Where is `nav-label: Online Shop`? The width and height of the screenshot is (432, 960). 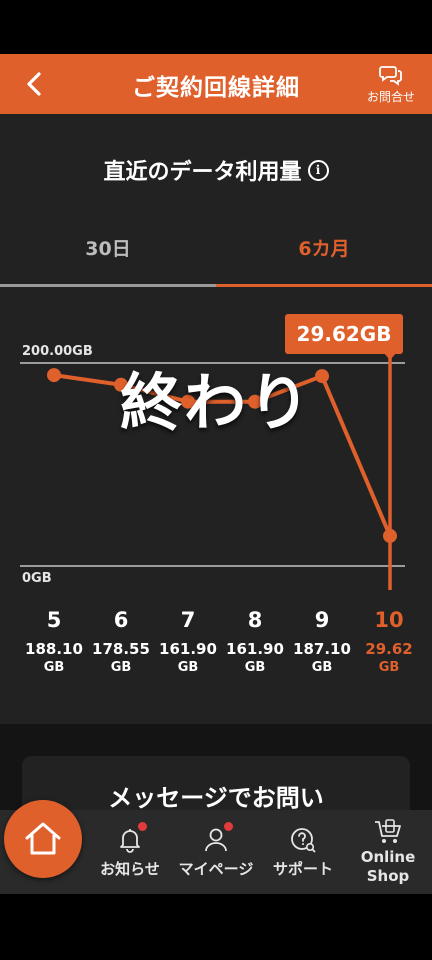
nav-label: Online Shop is located at coordinates (388, 866).